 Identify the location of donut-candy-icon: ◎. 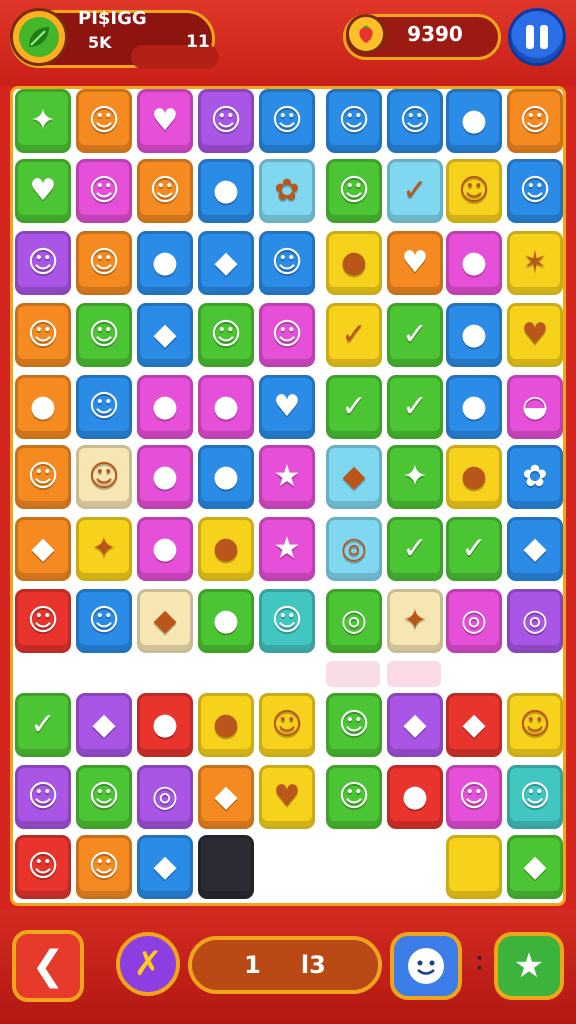
(354, 549).